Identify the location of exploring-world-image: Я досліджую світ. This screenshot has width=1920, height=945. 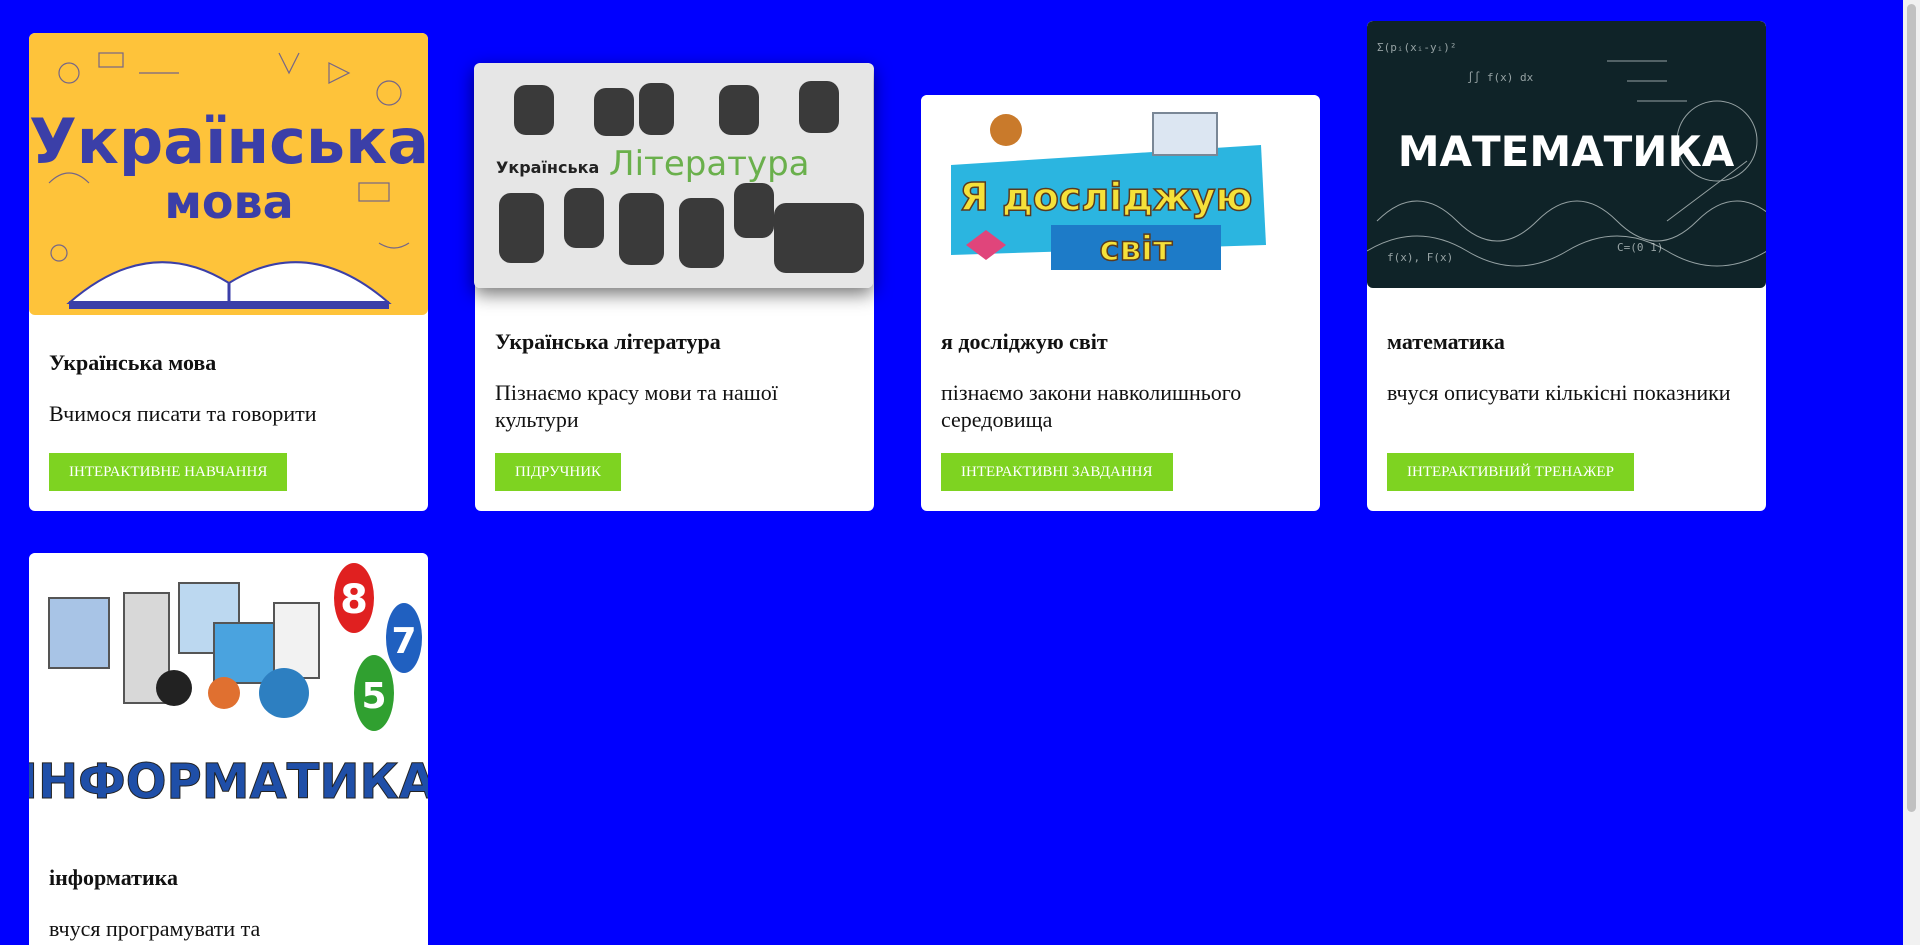
(1120, 185).